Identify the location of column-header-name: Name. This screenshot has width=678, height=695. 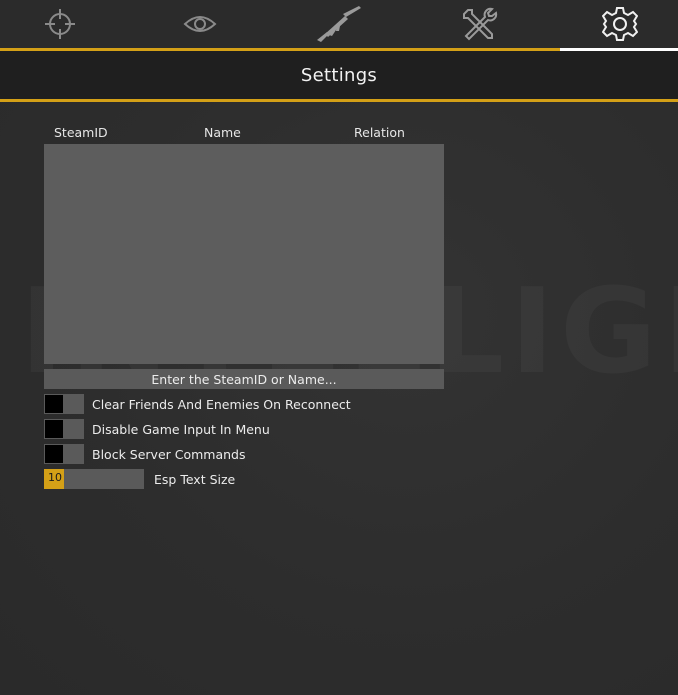
(222, 132).